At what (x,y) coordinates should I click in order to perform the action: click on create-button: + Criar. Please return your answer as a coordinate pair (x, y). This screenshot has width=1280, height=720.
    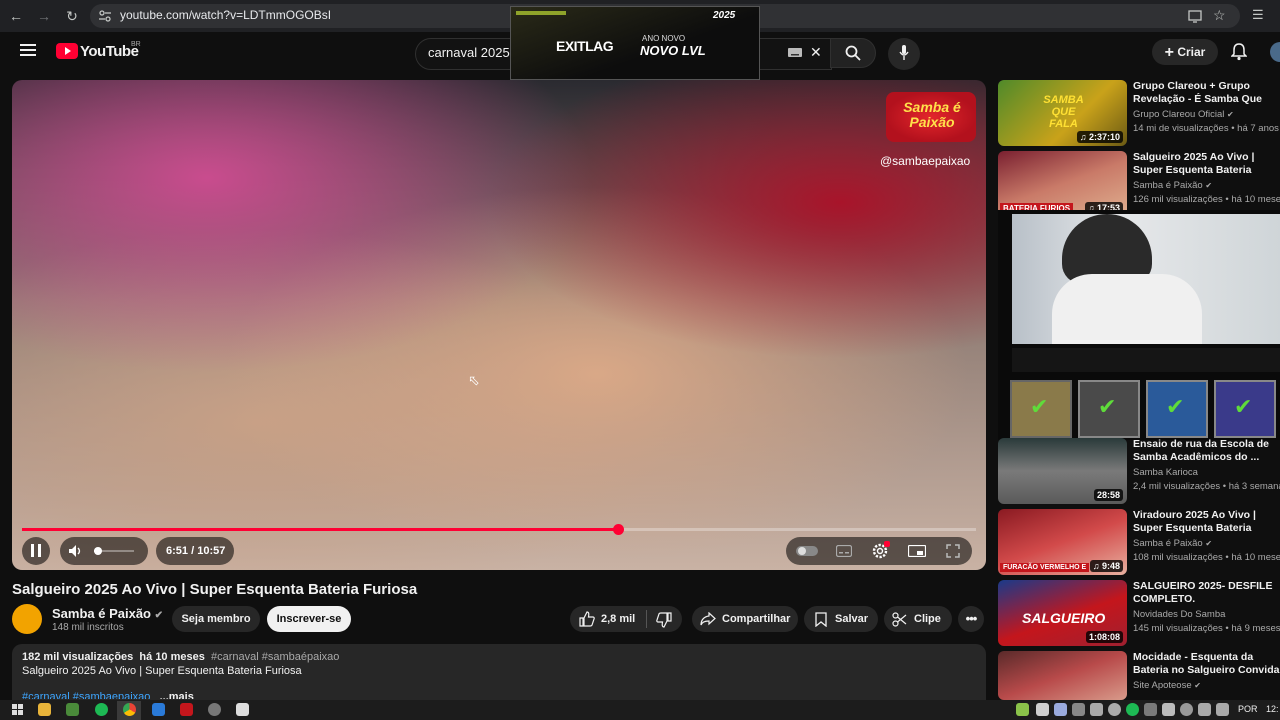
    Looking at the image, I should click on (1185, 52).